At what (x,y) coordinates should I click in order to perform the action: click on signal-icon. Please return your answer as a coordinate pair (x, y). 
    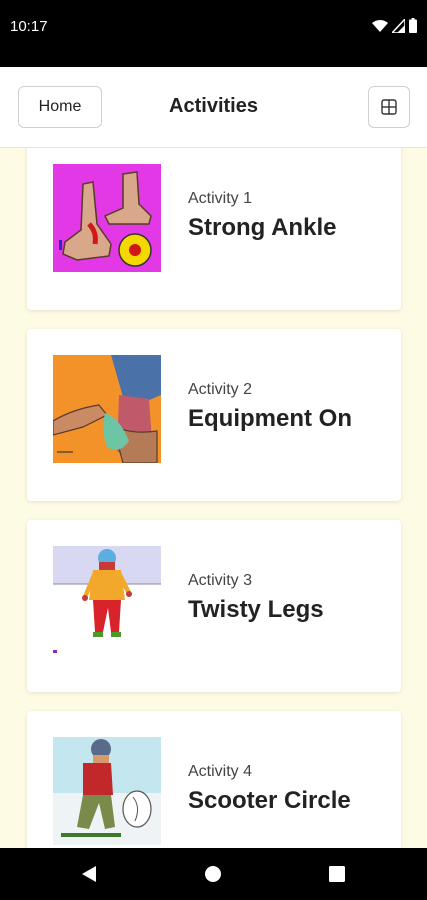
    Looking at the image, I should click on (398, 25).